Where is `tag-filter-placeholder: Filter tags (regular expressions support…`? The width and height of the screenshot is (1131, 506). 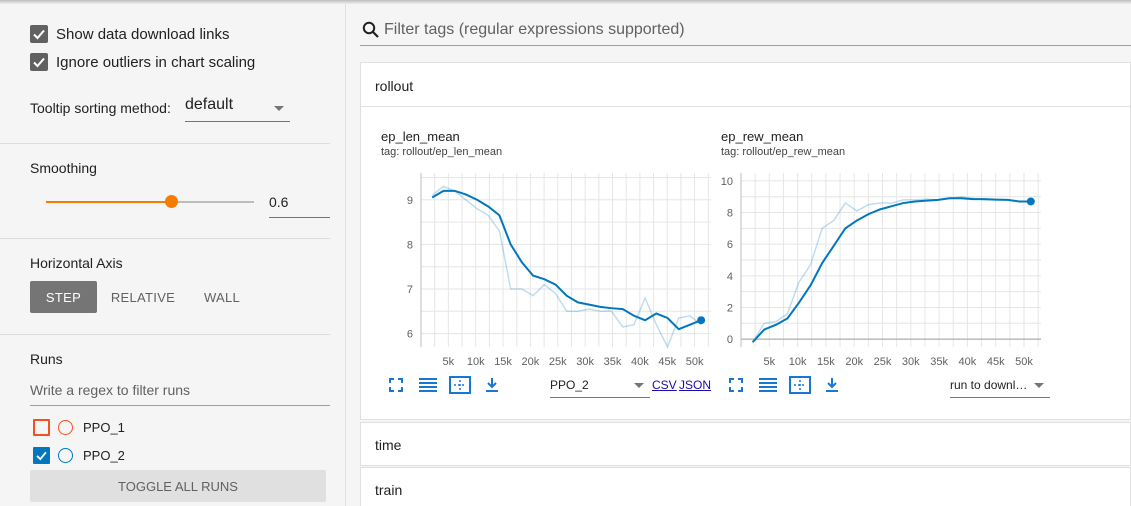
tag-filter-placeholder: Filter tags (regular expressions support… is located at coordinates (534, 29).